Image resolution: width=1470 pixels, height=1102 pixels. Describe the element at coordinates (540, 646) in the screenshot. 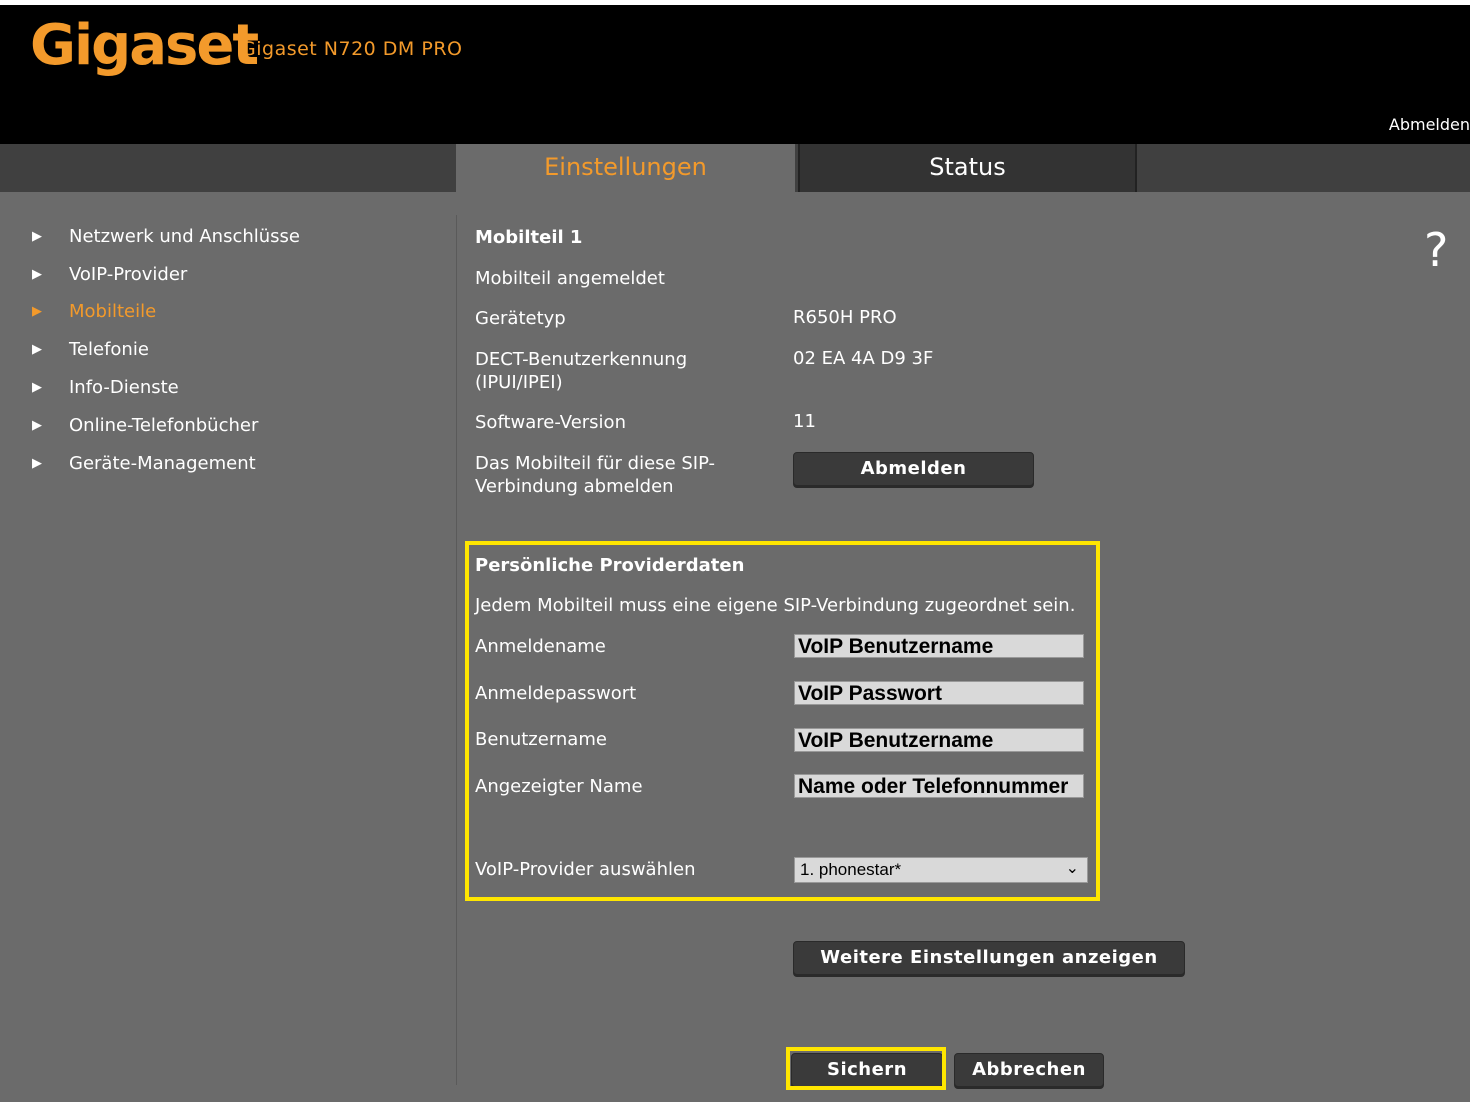

I see `login-name-label: Anmeldename` at that location.